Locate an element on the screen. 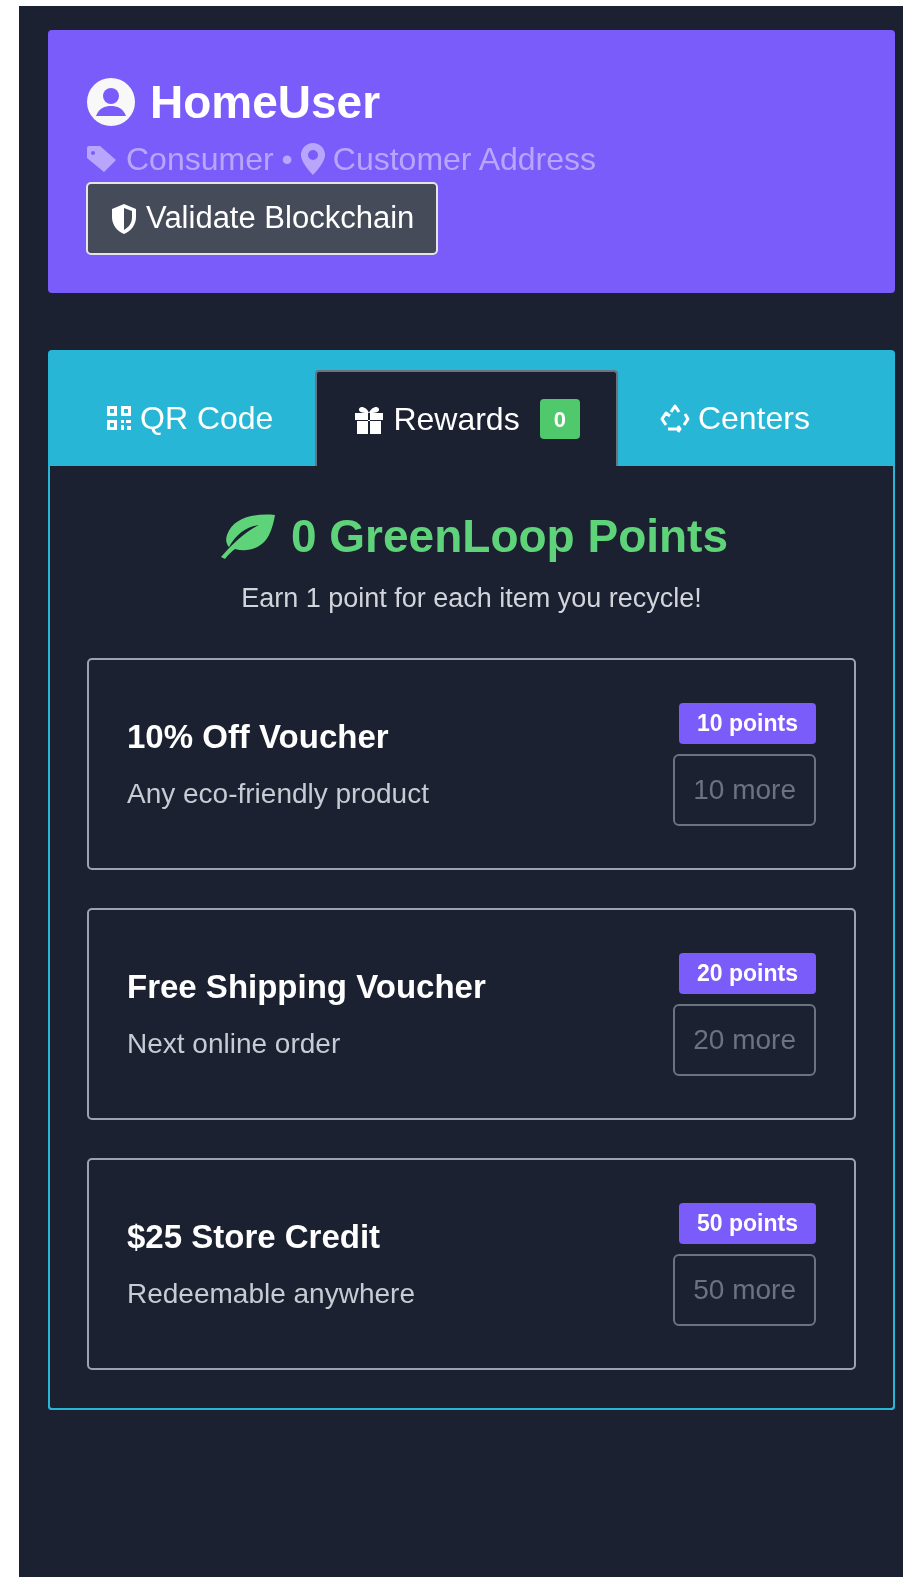  tag-icon is located at coordinates (102, 159).